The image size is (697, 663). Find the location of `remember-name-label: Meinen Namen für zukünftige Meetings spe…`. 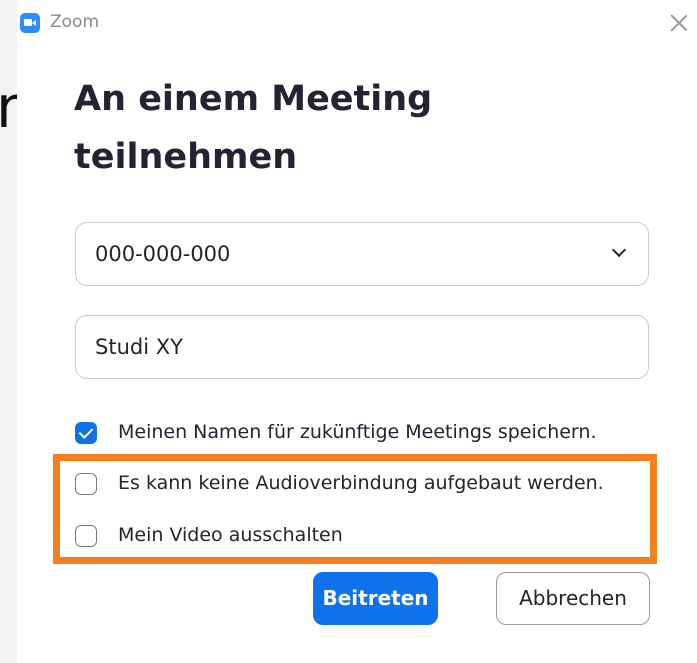

remember-name-label: Meinen Namen für zukünftige Meetings spe… is located at coordinates (357, 432).